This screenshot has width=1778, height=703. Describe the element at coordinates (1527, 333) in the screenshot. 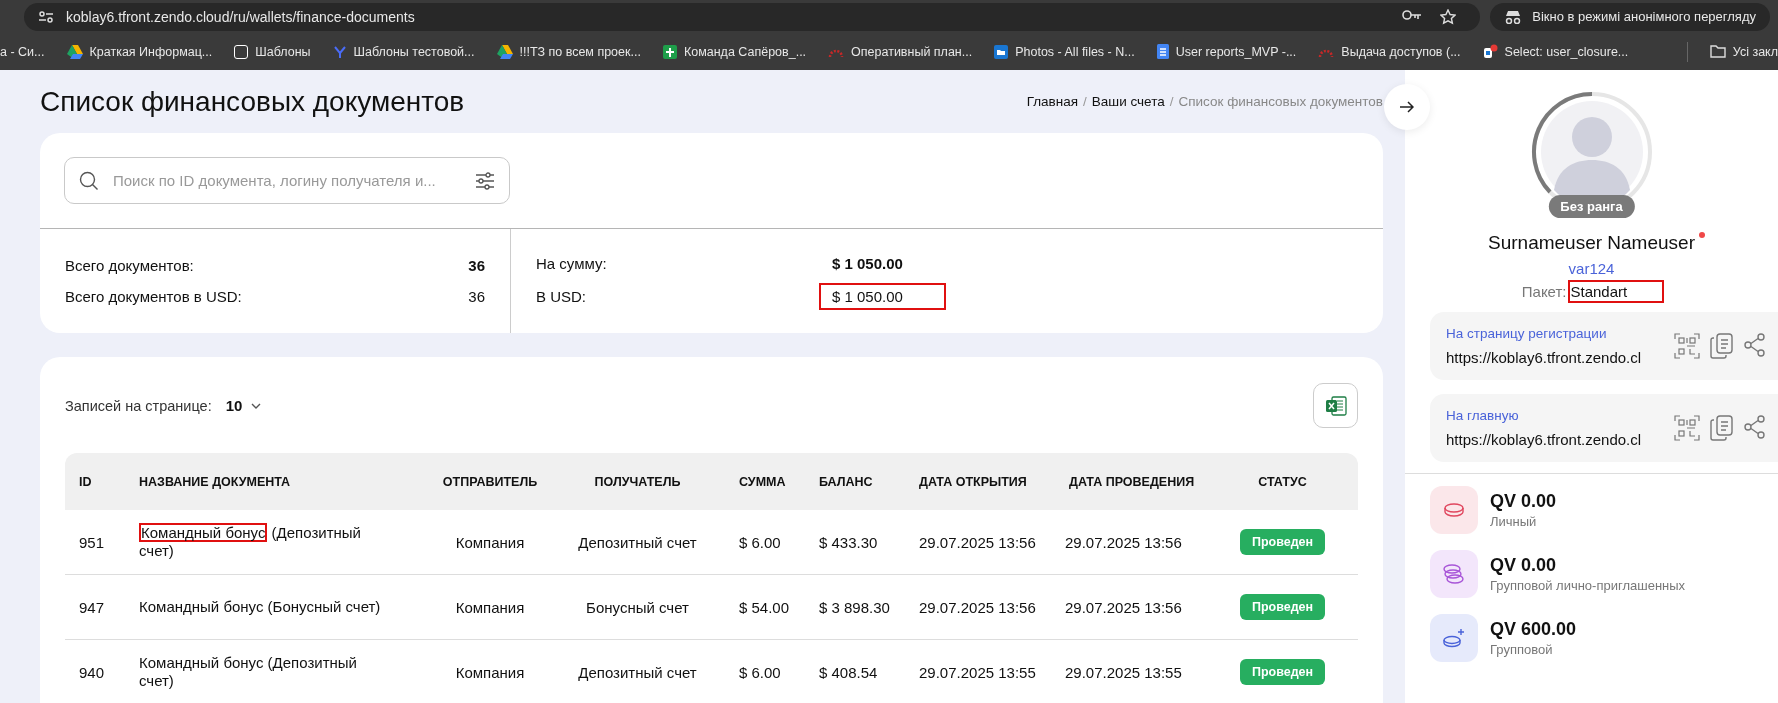

I see `link-label: На страницу регистрации` at that location.